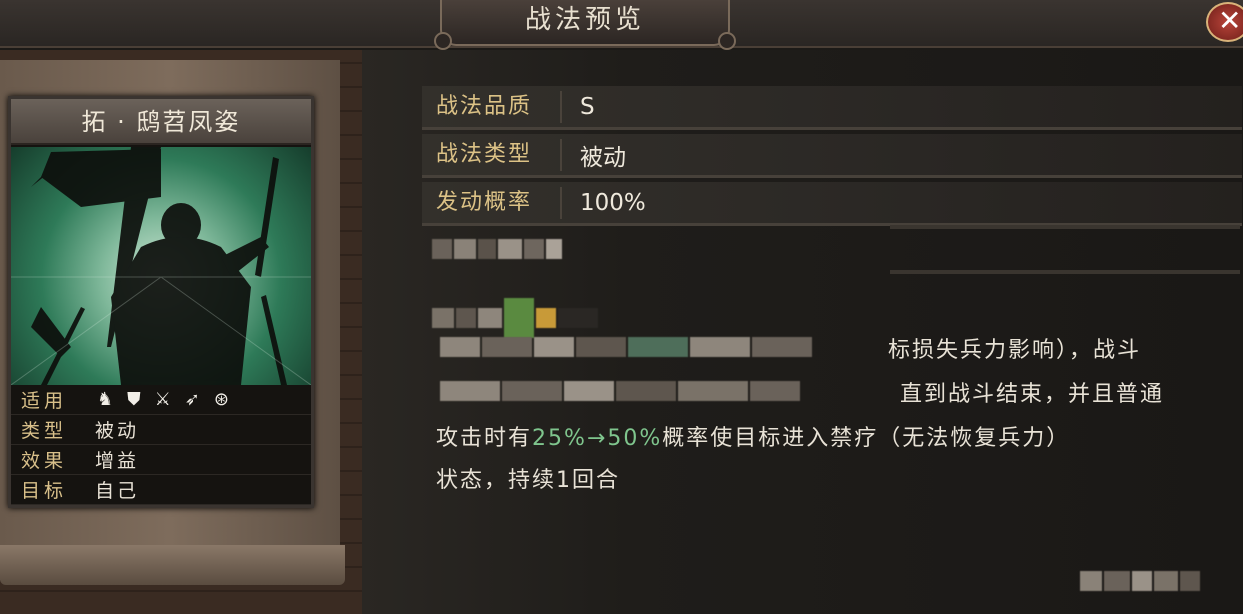 The height and width of the screenshot is (614, 1243). Describe the element at coordinates (44, 401) in the screenshot. I see `attr-key: 适用` at that location.